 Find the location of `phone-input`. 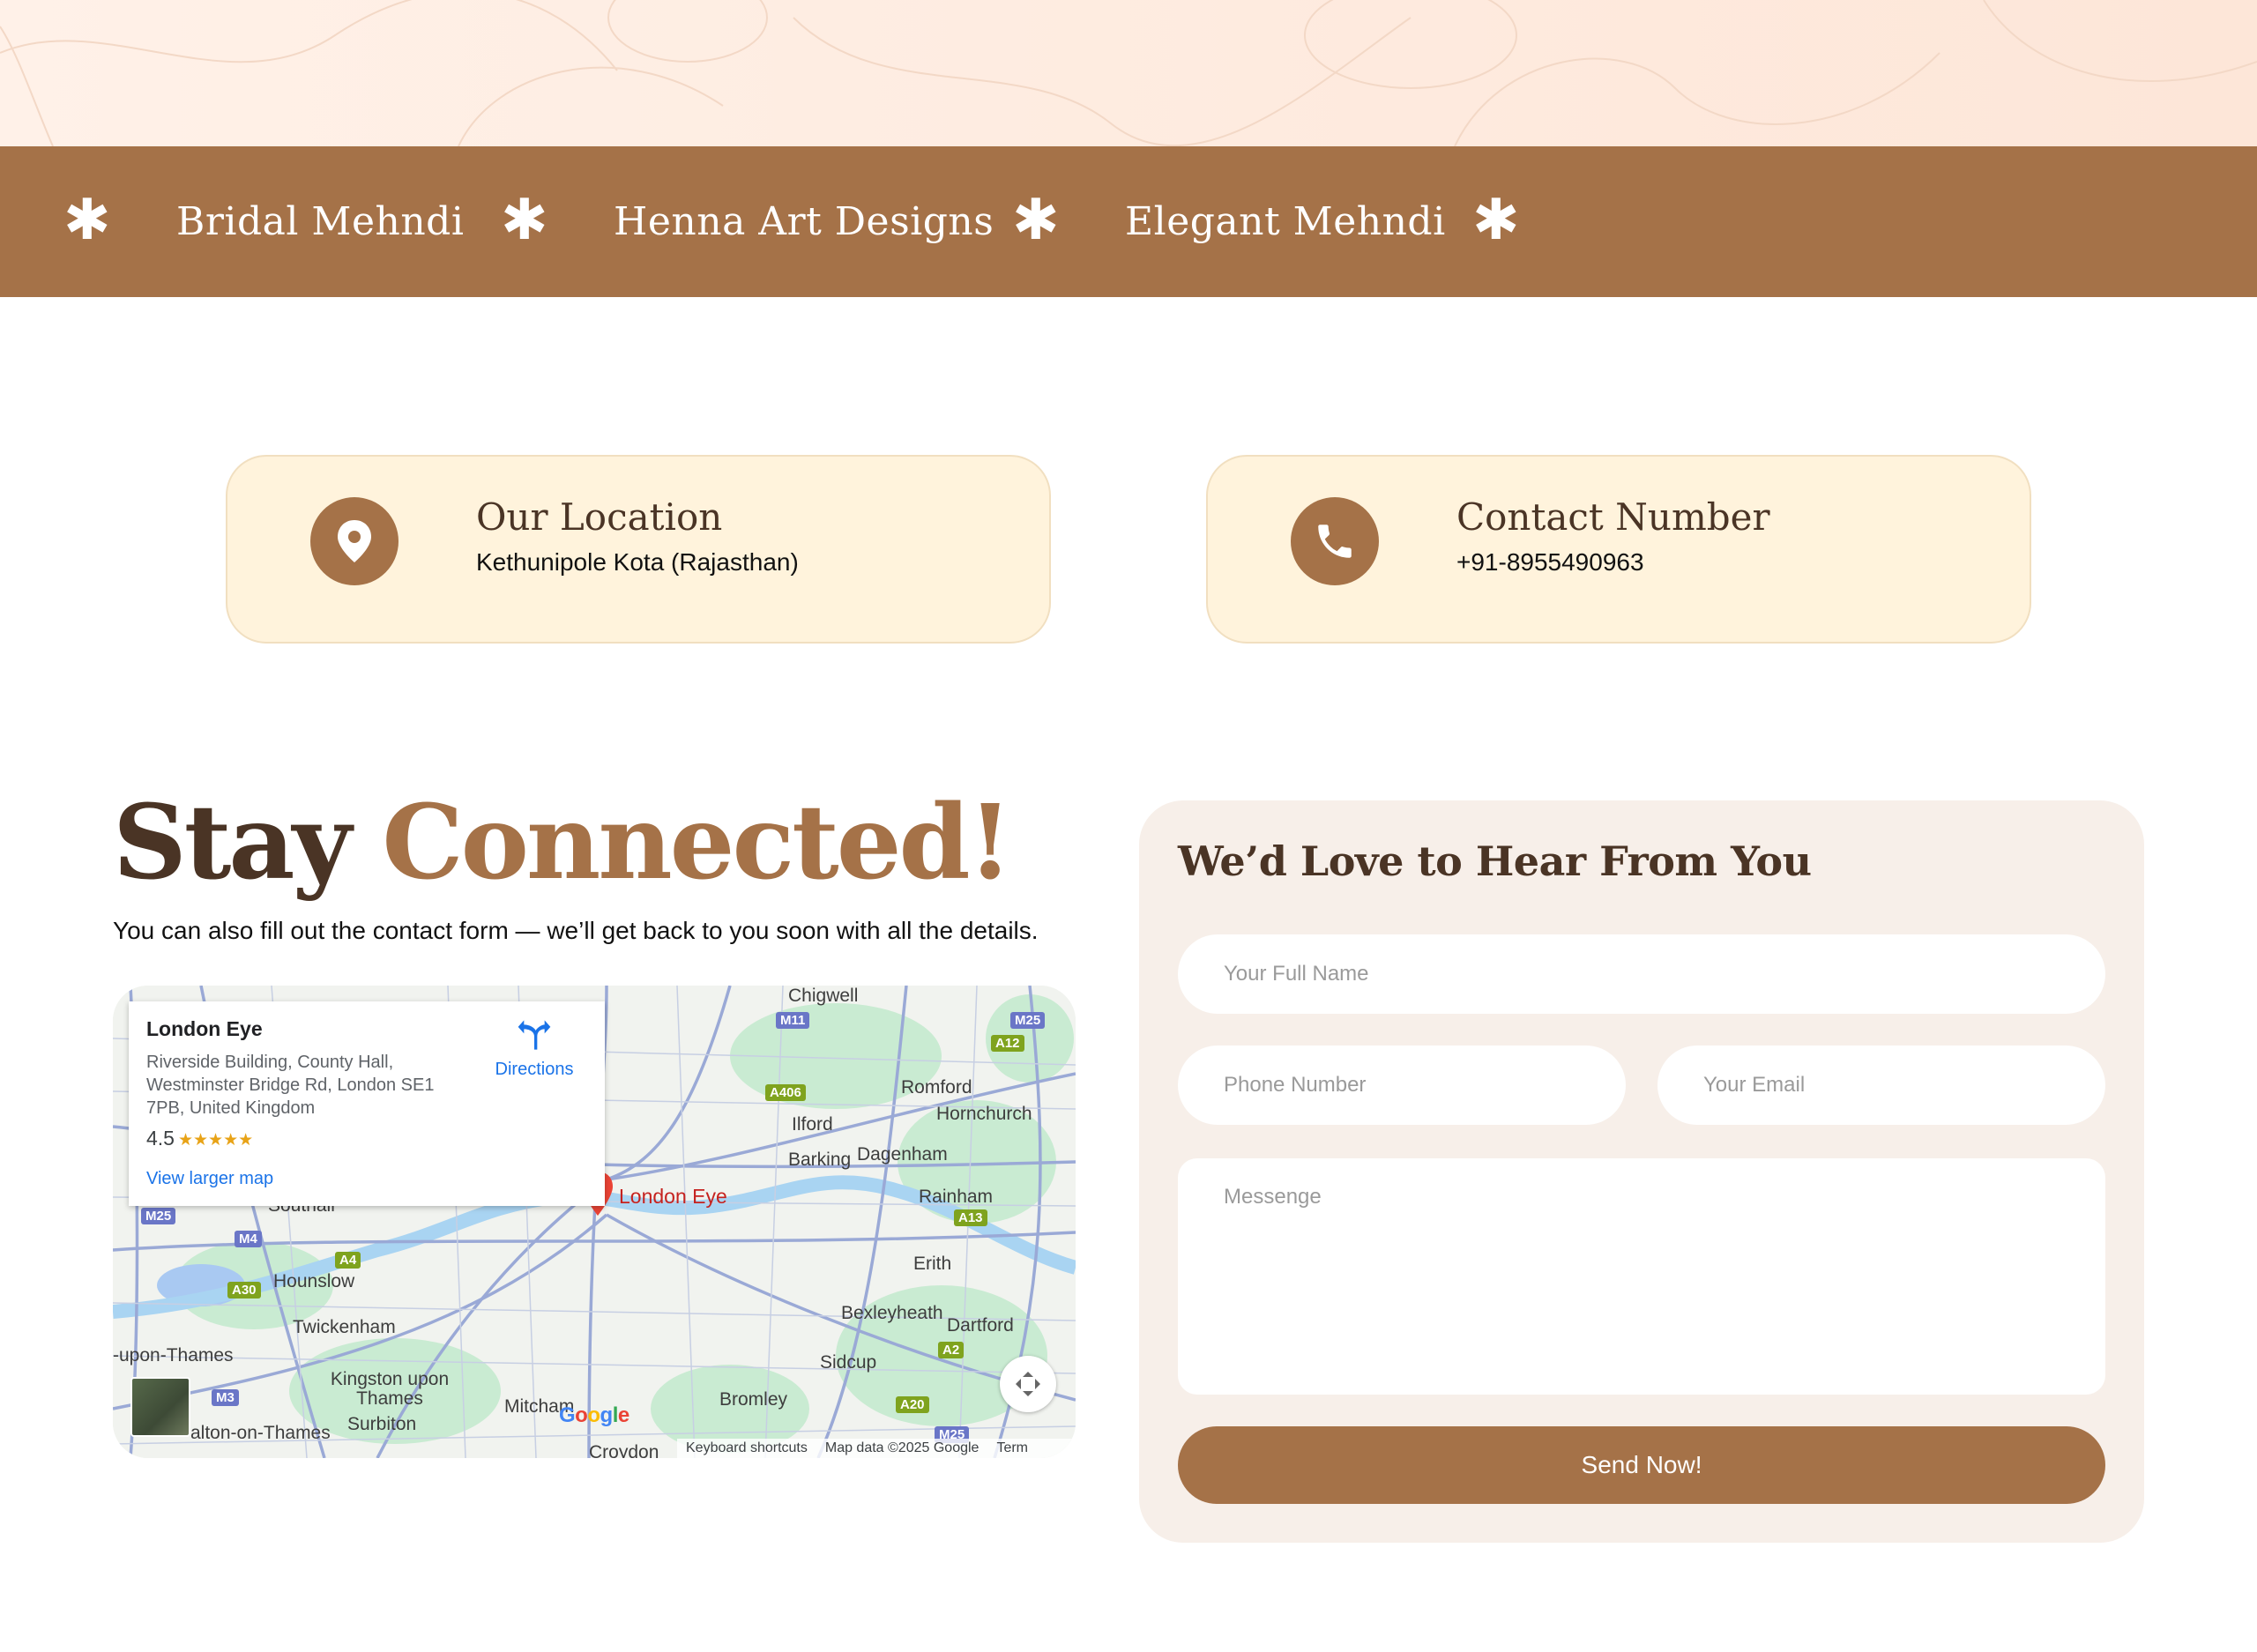

phone-input is located at coordinates (1402, 1085).